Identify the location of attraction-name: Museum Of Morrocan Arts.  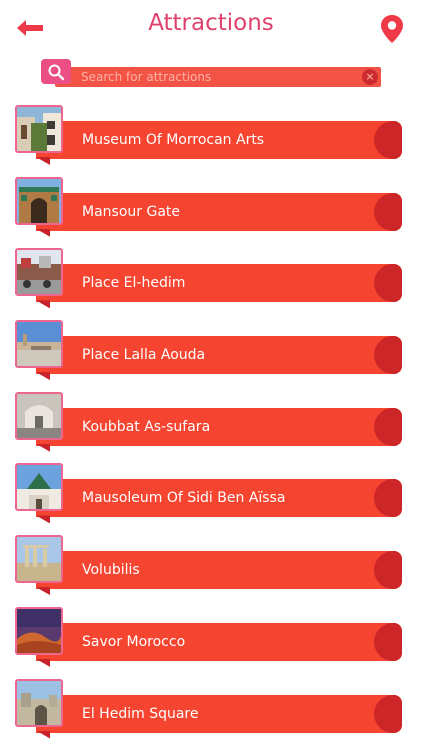
(173, 140).